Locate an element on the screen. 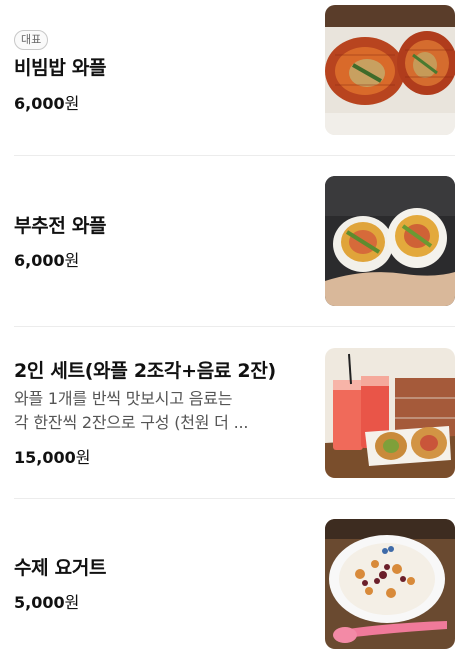 Image resolution: width=468 pixels, height=663 pixels. homemade-yogurt-image is located at coordinates (390, 584).